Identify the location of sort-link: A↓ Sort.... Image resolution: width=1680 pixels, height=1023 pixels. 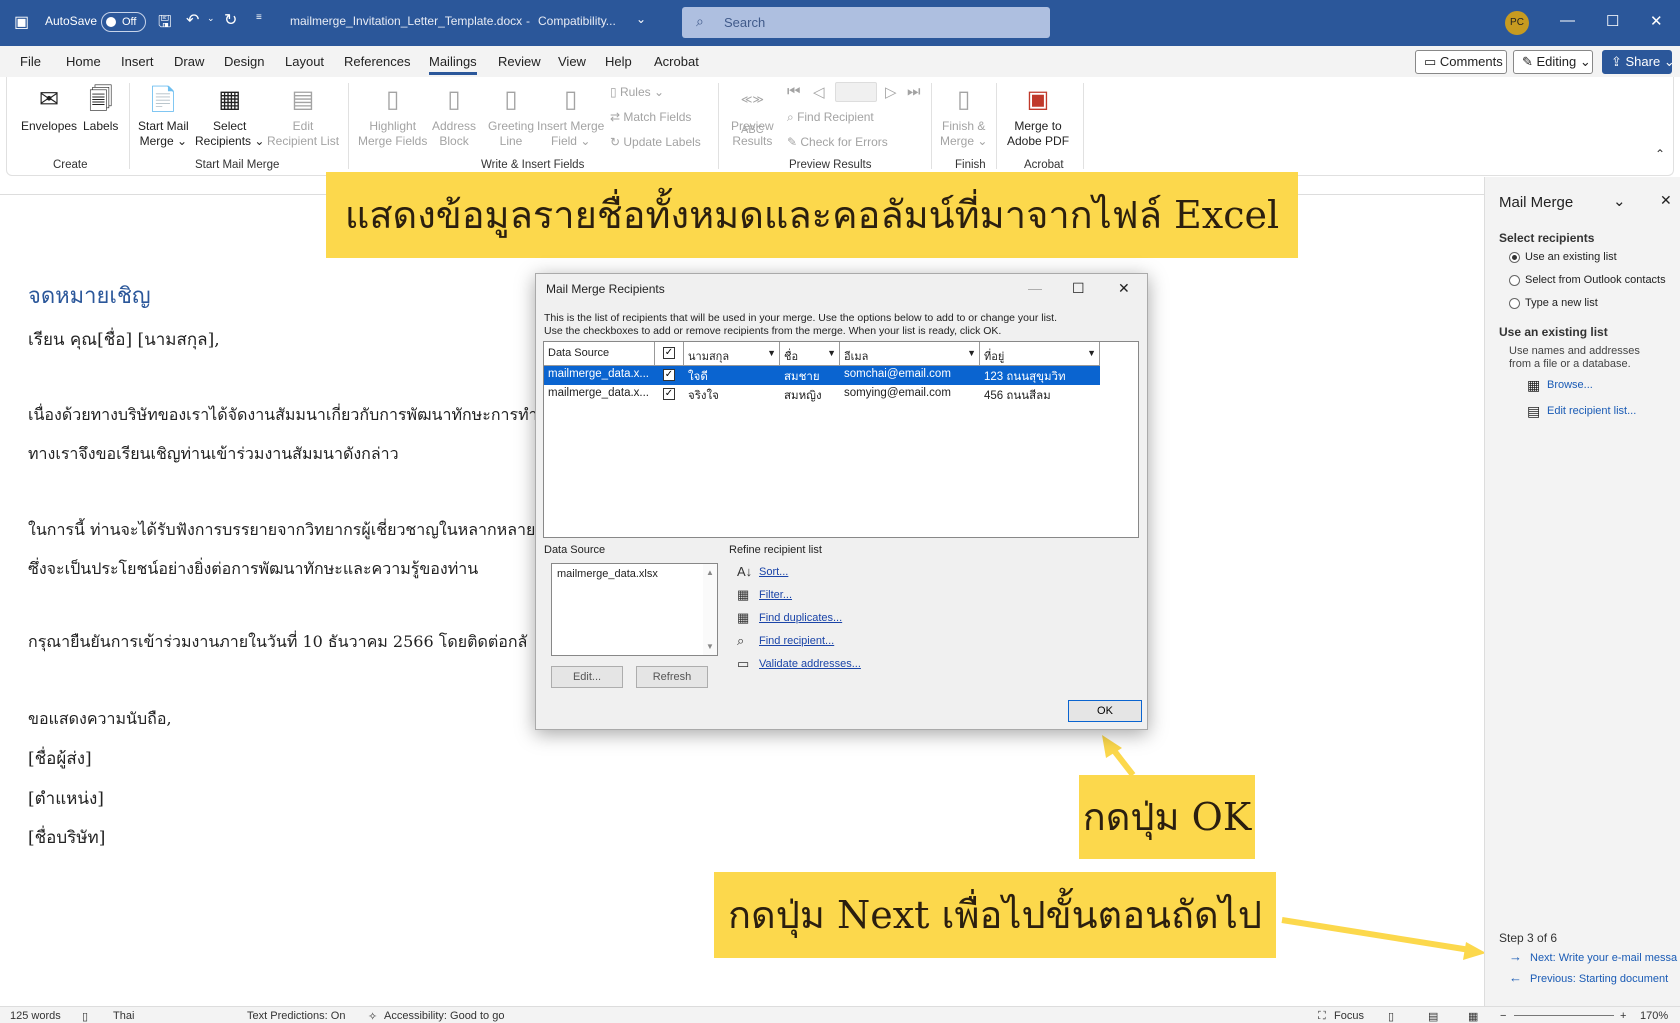
(762, 571).